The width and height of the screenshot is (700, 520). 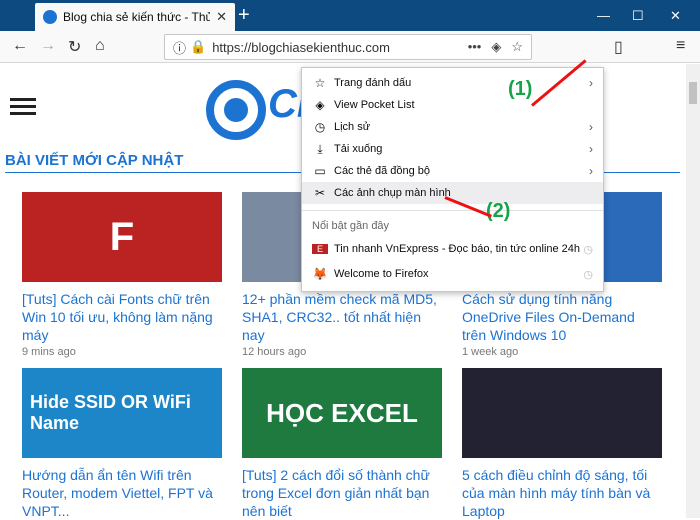 What do you see at coordinates (452, 210) in the screenshot?
I see `menu-separator` at bounding box center [452, 210].